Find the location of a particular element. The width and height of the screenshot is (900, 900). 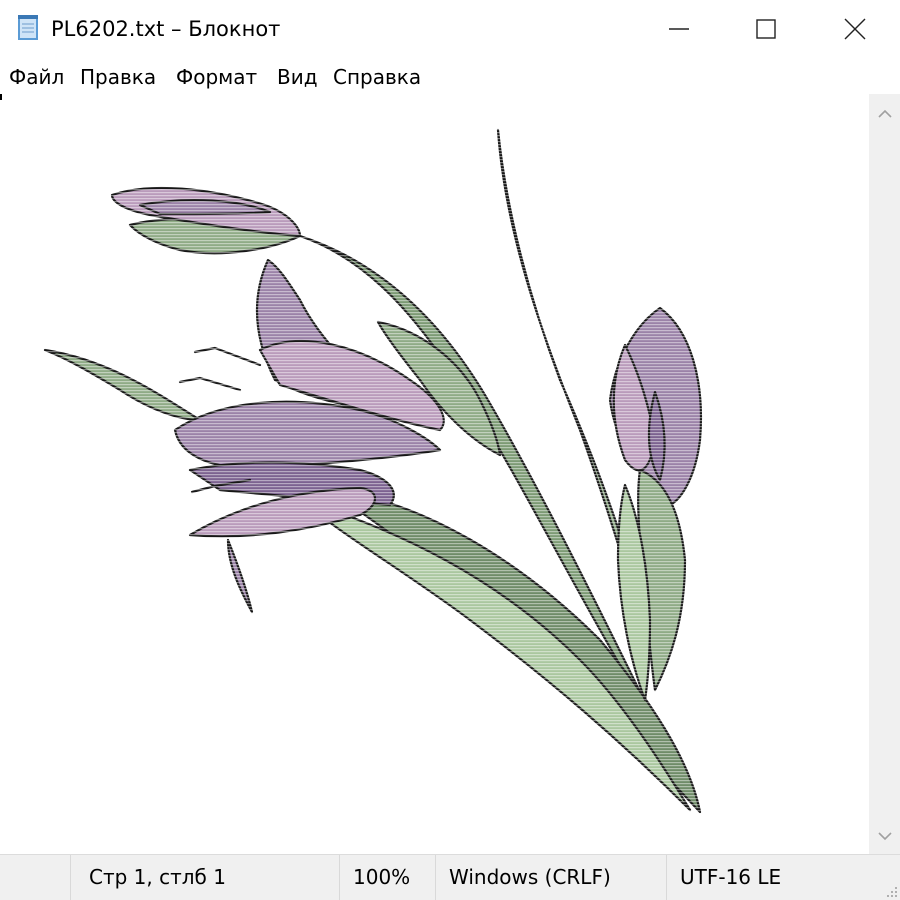

menu-view: Вид is located at coordinates (297, 77).